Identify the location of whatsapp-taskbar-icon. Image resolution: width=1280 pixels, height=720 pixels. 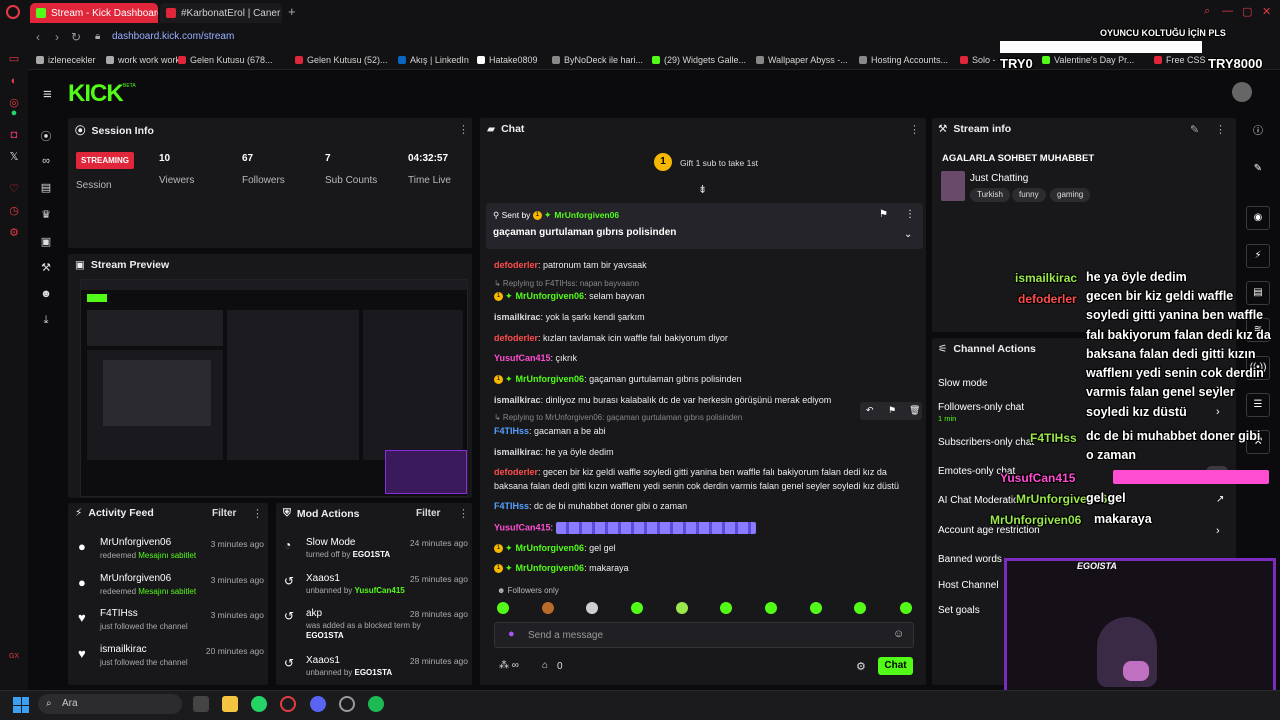
(259, 704).